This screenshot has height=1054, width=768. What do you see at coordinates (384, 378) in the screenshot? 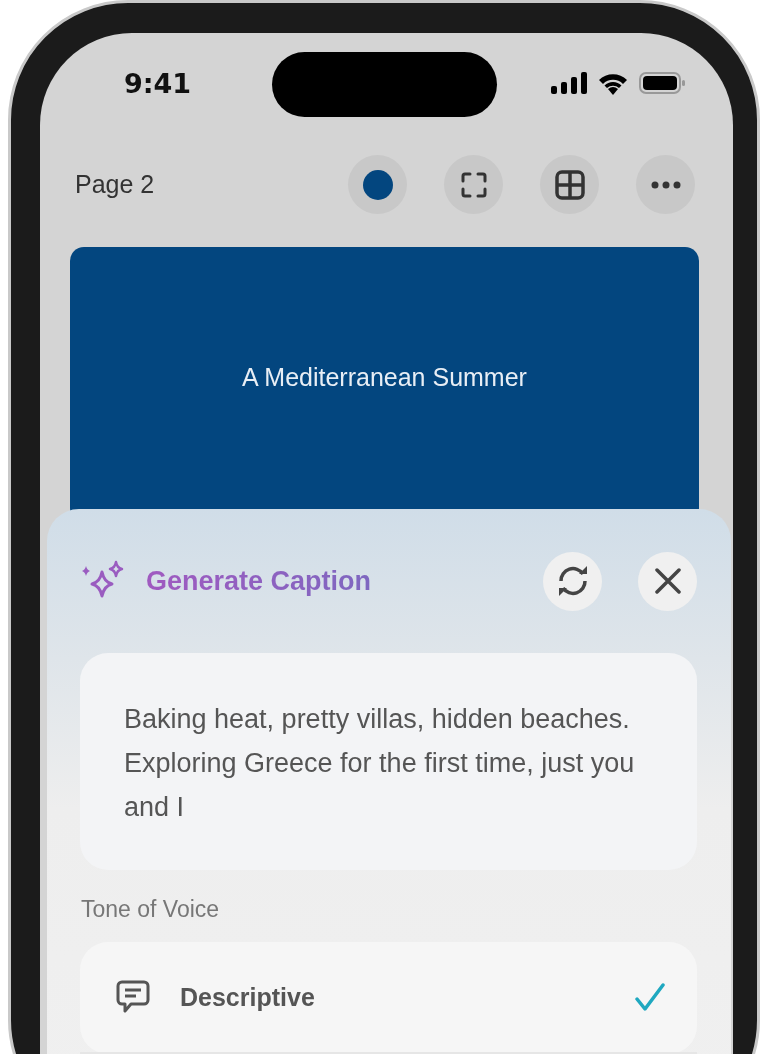
I see `design-title: A Mediterranean Summer` at bounding box center [384, 378].